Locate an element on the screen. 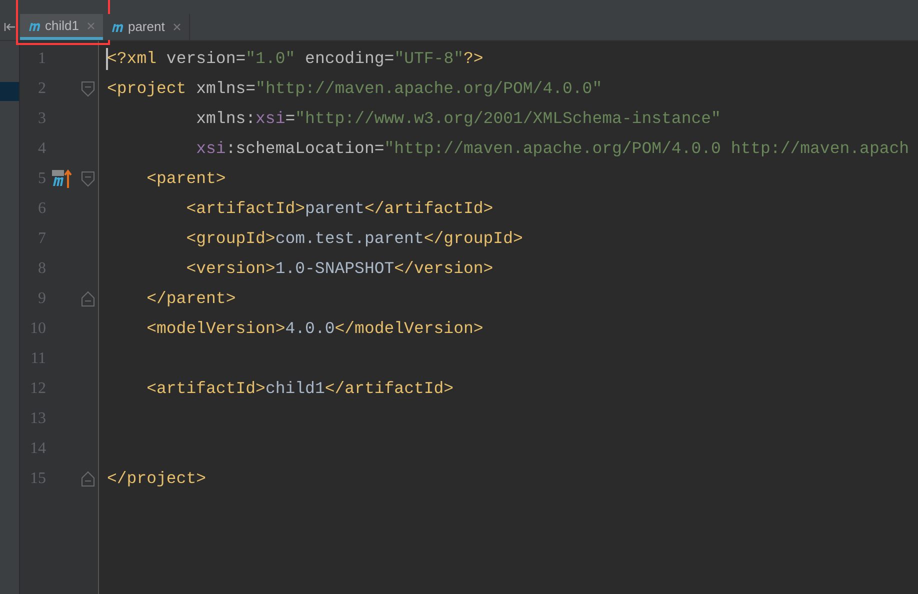  code-line: <groupId>com.test.parent</groupId> is located at coordinates (354, 239).